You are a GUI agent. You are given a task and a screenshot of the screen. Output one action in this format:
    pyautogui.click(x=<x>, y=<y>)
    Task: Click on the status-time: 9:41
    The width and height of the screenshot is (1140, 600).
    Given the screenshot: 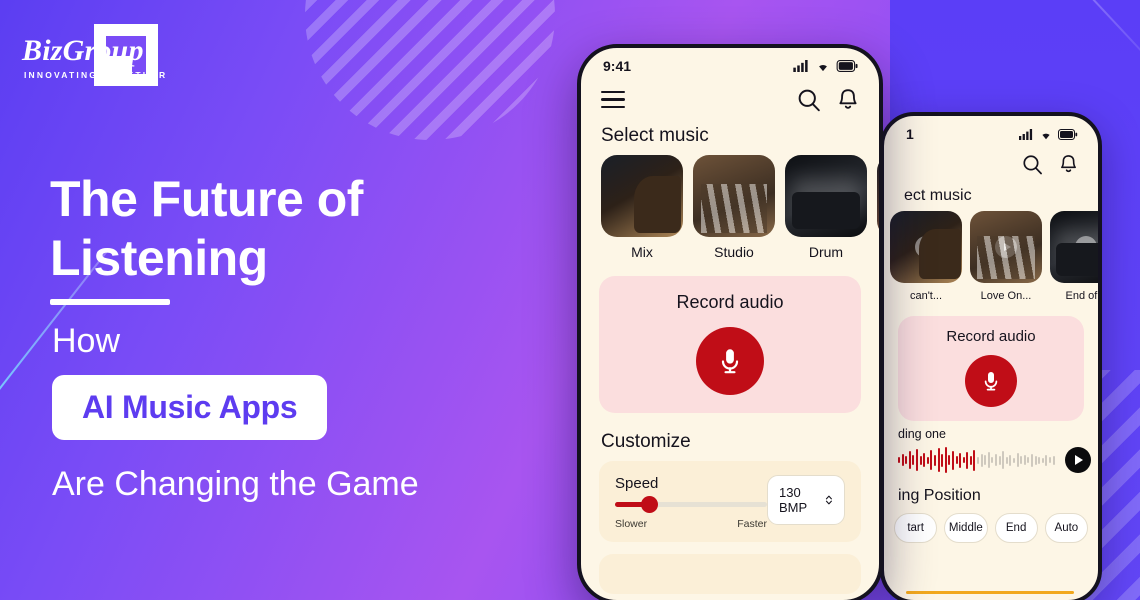 What is the action you would take?
    pyautogui.click(x=617, y=66)
    